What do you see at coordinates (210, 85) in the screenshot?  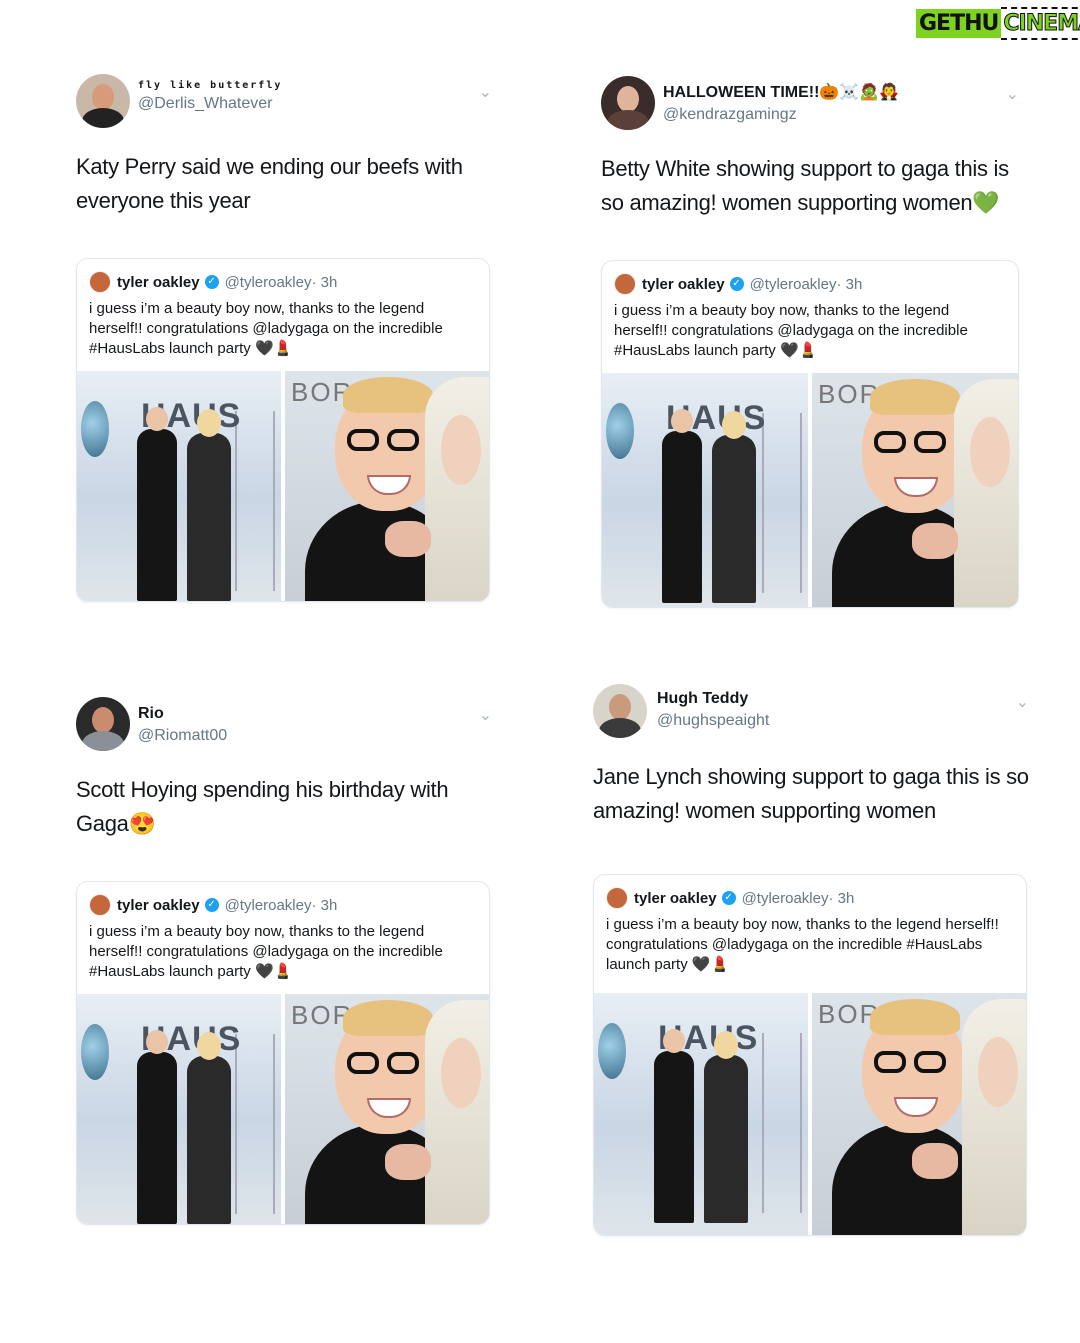 I see `display-name: fly like butterfly` at bounding box center [210, 85].